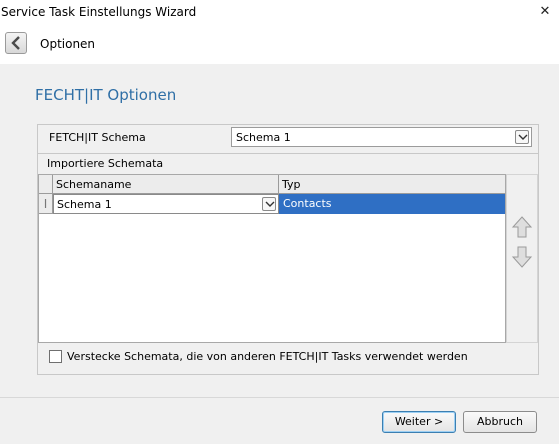 The image size is (559, 444). I want to click on grid-header: Schemaname Typ, so click(272, 184).